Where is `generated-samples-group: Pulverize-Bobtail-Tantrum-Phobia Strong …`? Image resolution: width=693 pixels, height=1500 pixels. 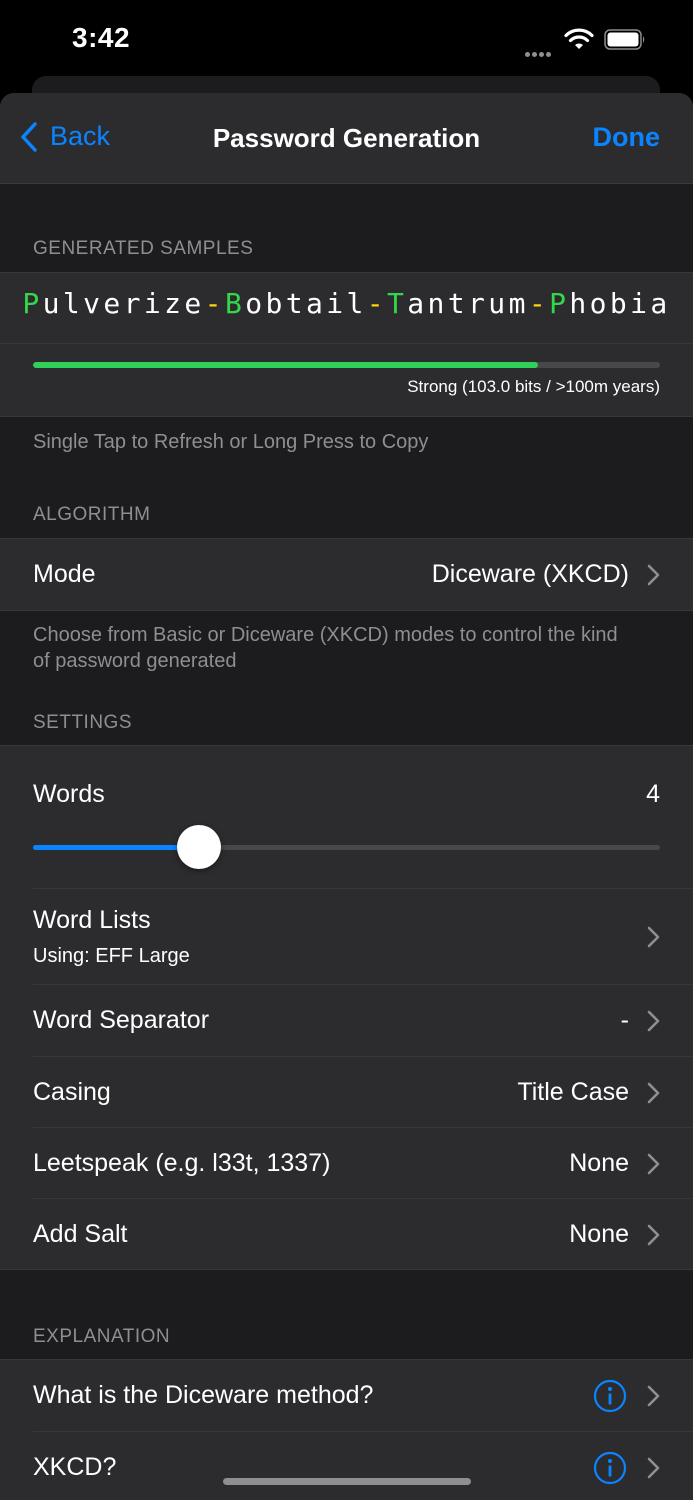 generated-samples-group: Pulverize-Bobtail-Tantrum-Phobia Strong … is located at coordinates (346, 344).